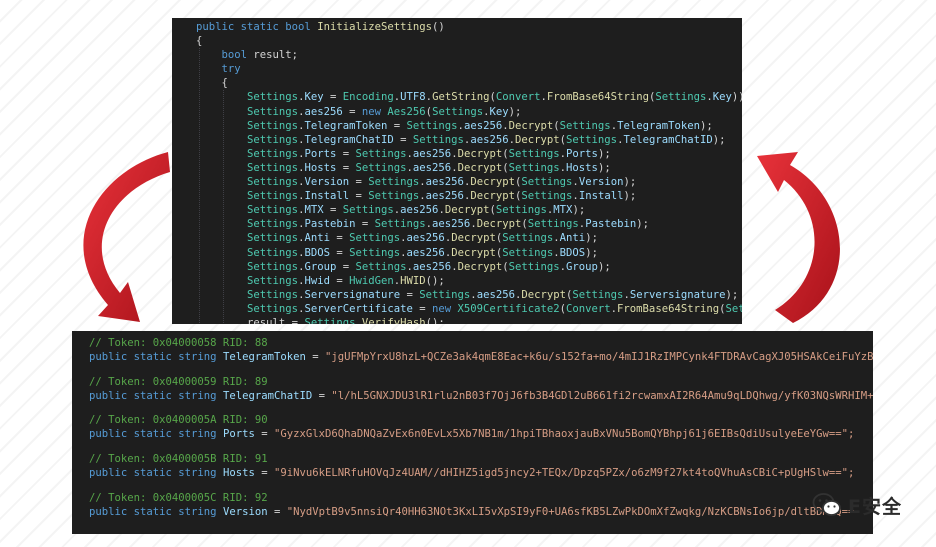 The width and height of the screenshot is (936, 547). I want to click on field-token-comment: // Token: 0x0400005B RID: 91, so click(481, 459).